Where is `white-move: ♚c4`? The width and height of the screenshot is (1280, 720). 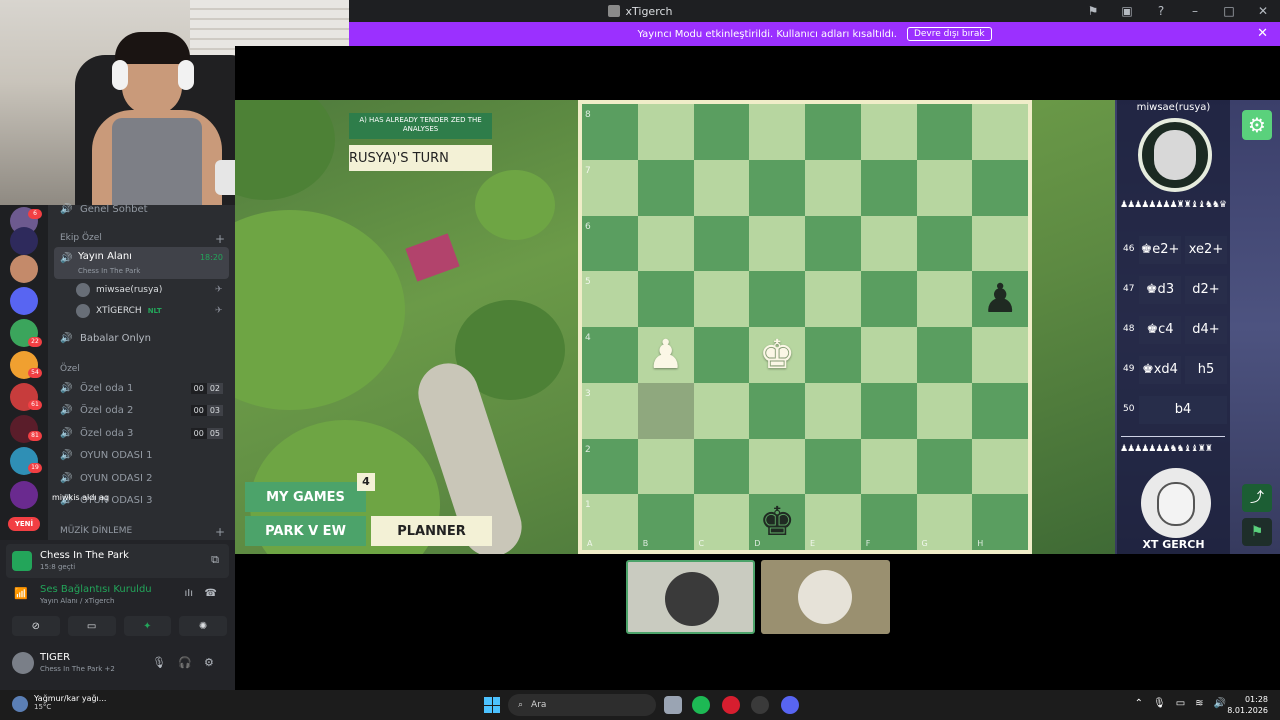
white-move: ♚c4 is located at coordinates (1160, 330).